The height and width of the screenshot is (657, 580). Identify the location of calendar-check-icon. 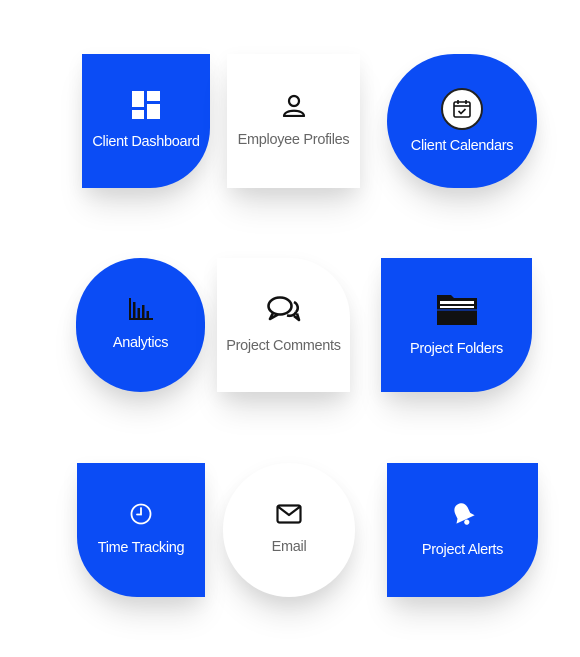
(462, 108).